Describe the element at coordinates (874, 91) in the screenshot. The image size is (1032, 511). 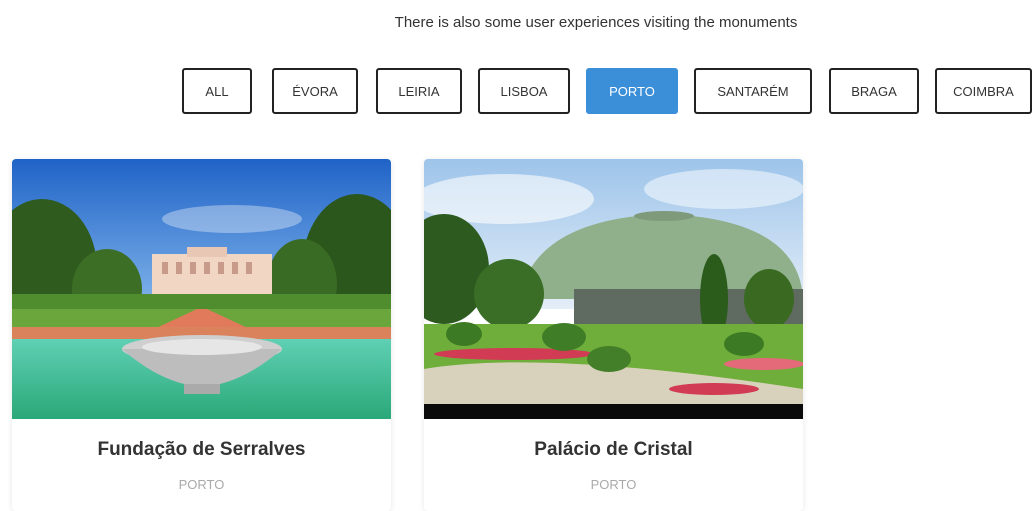
I see `filter-braga: BRAGA` at that location.